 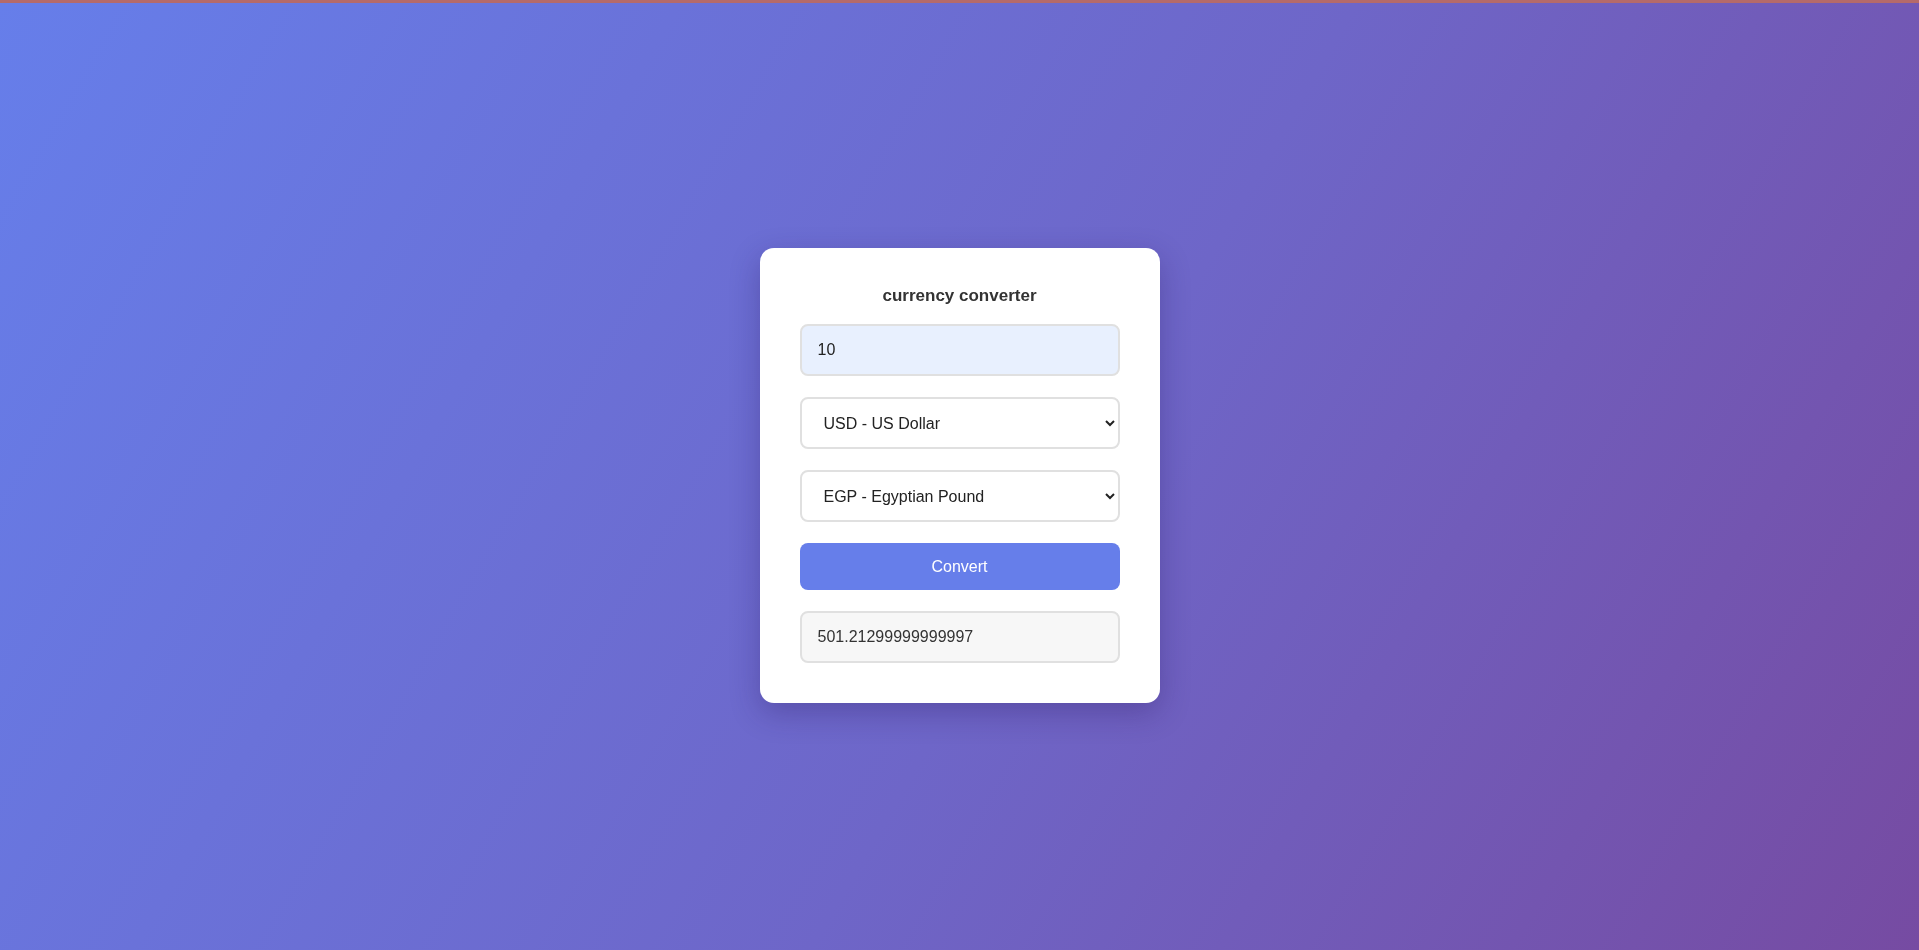 I want to click on to-currency-select: EGP - Egyptian Pound, so click(x=959, y=496).